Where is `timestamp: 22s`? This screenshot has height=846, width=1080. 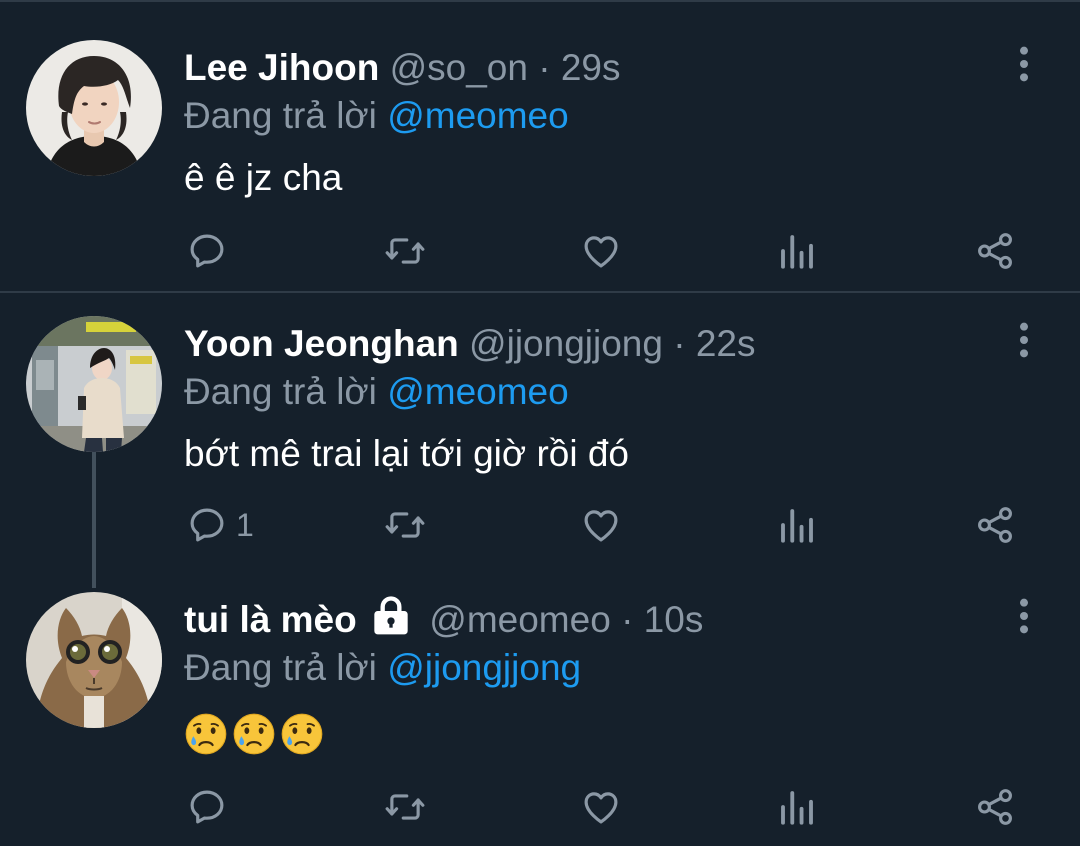 timestamp: 22s is located at coordinates (726, 343).